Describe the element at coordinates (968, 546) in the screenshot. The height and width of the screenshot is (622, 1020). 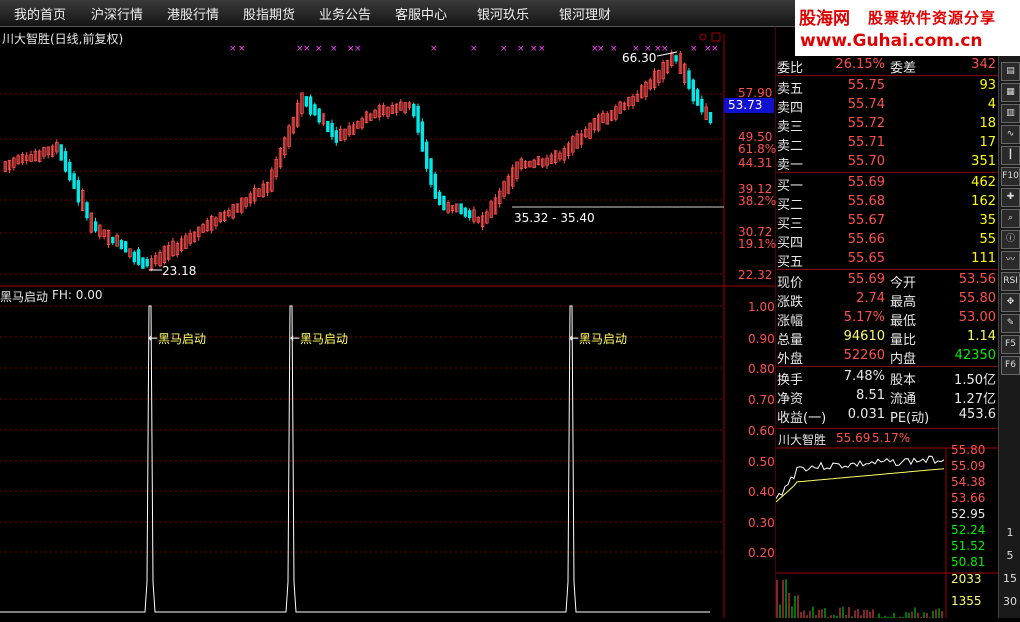
I see `mini-y-7: 51.52` at that location.